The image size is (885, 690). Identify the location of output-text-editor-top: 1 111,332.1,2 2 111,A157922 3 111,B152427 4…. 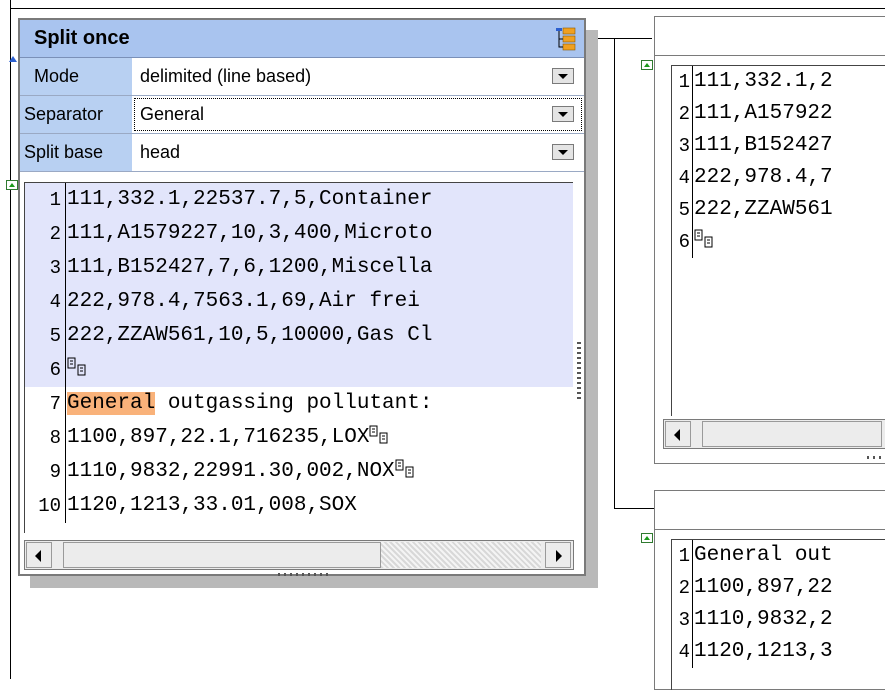
(778, 240).